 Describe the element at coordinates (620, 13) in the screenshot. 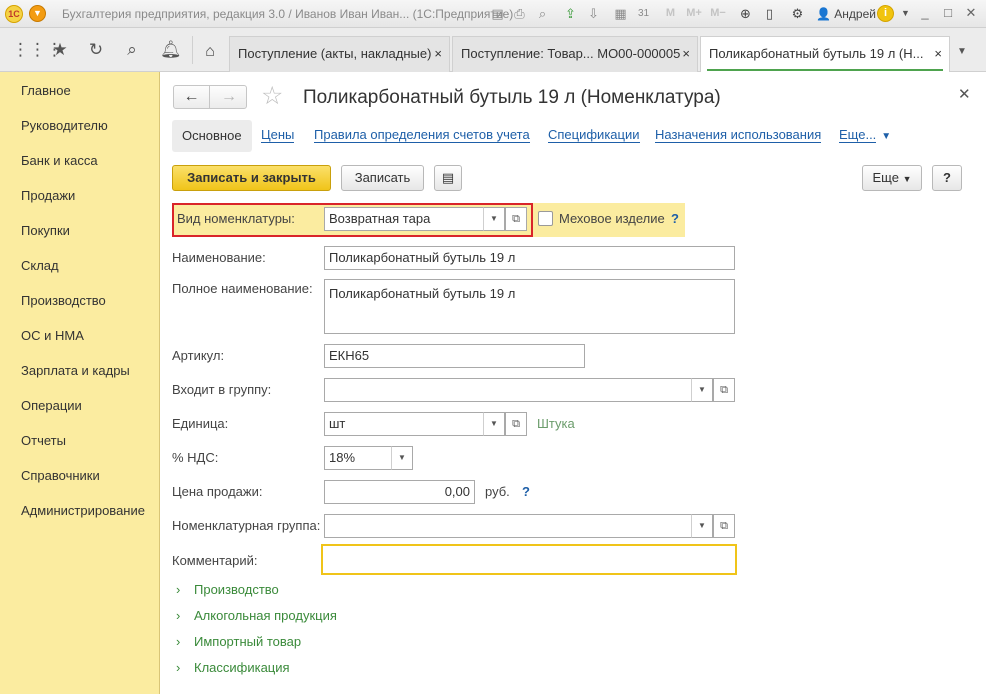

I see `calculator-icon: ▦` at that location.